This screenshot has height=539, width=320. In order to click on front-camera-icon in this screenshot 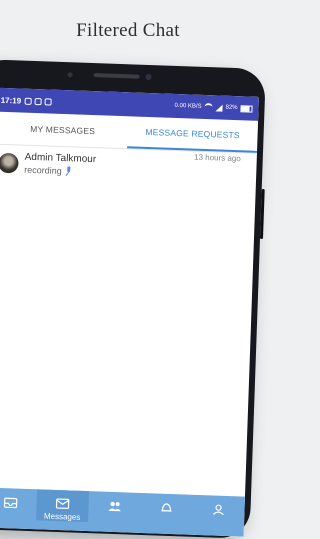, I will do `click(148, 77)`.